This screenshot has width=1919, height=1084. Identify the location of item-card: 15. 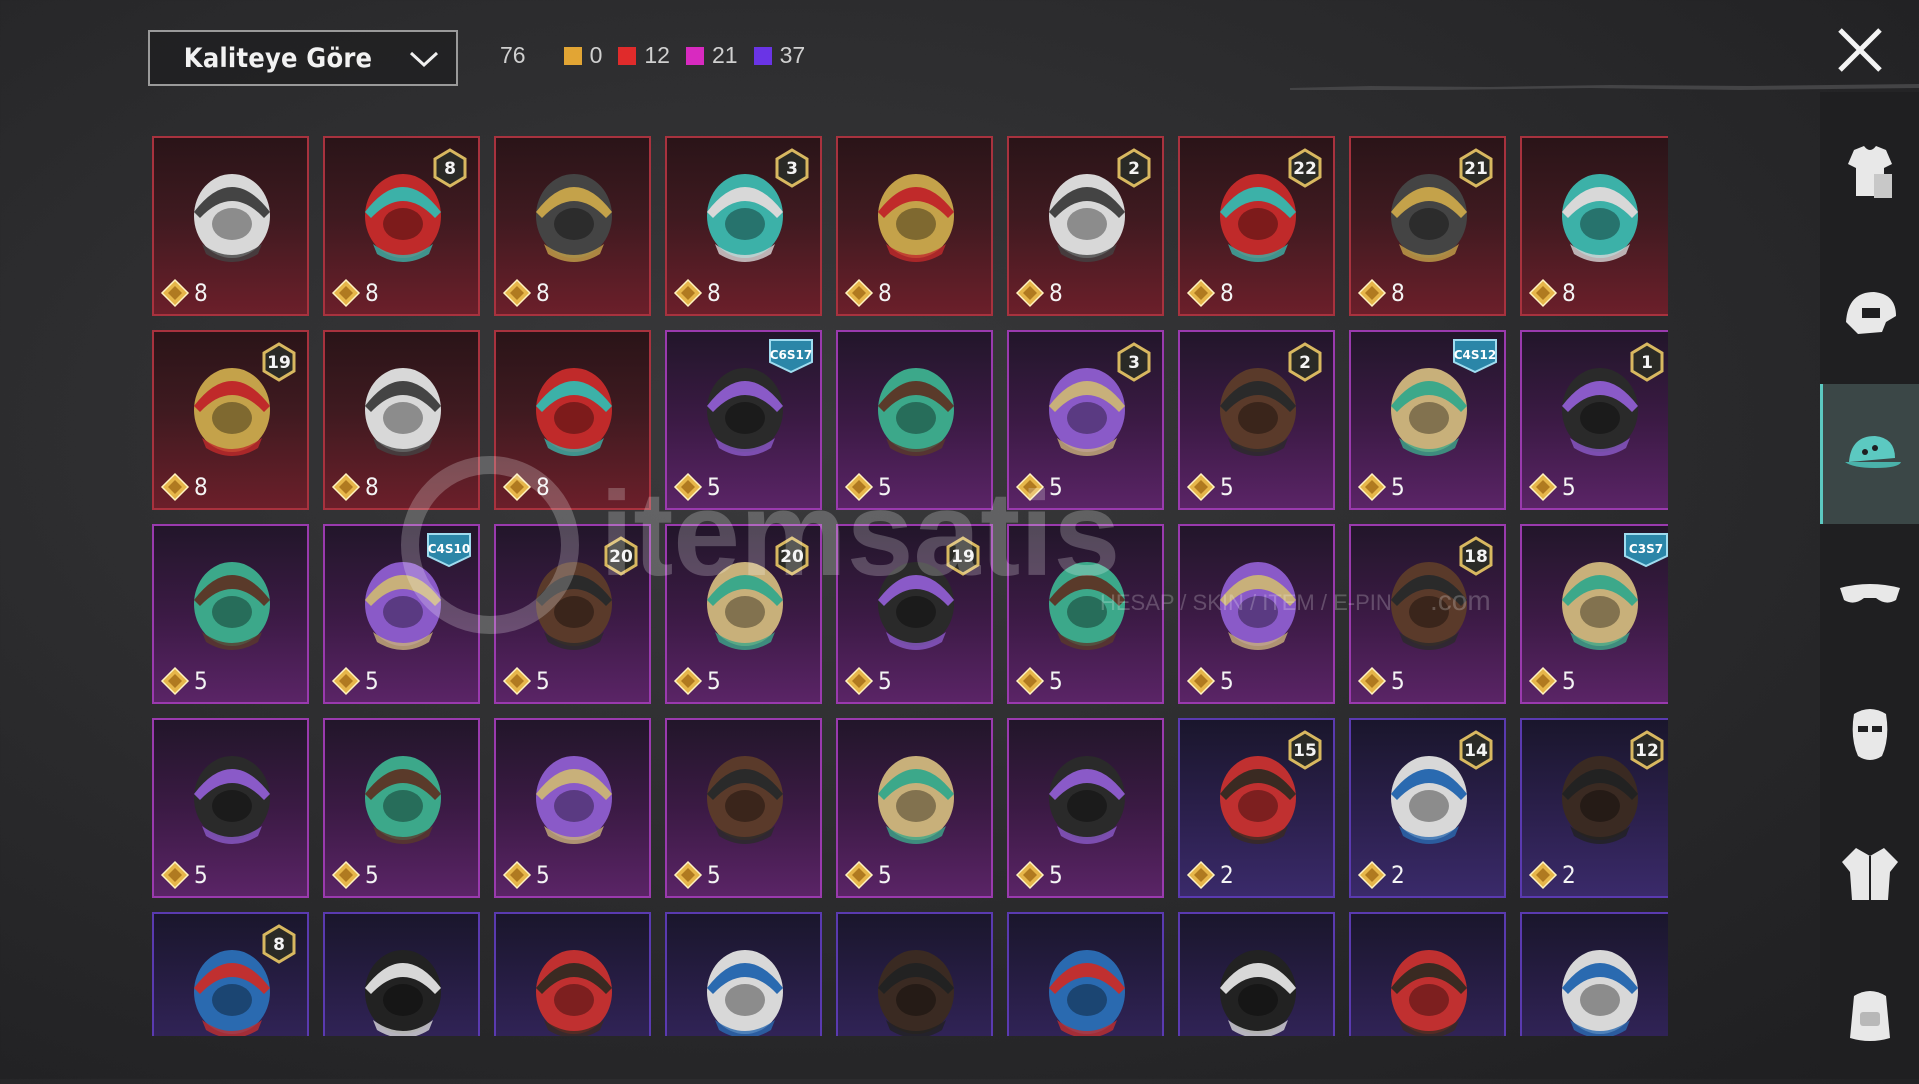
(1594, 420).